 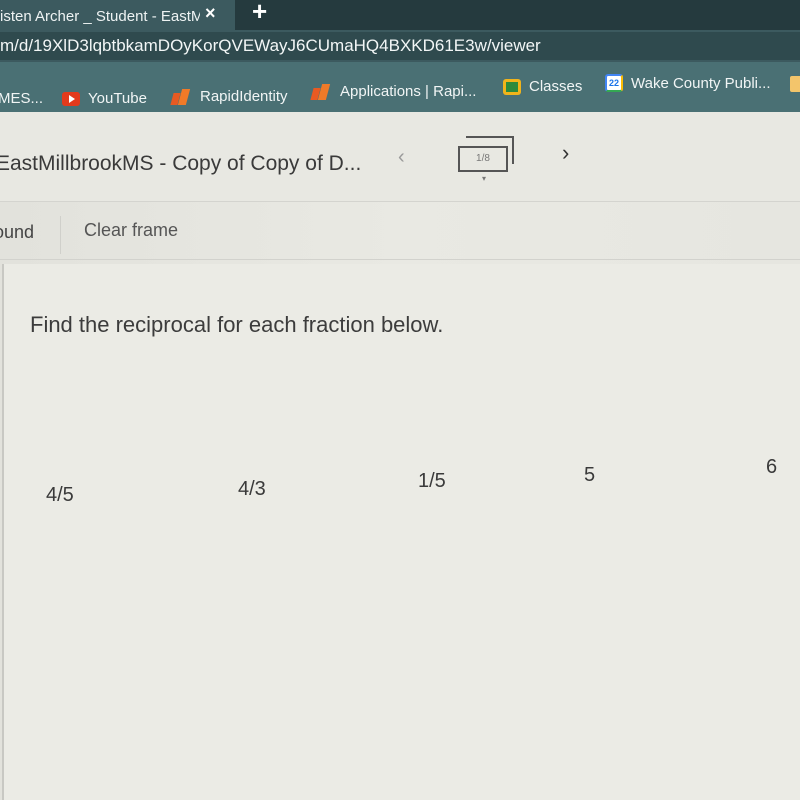 I want to click on google-classroom-icon, so click(x=512, y=86).